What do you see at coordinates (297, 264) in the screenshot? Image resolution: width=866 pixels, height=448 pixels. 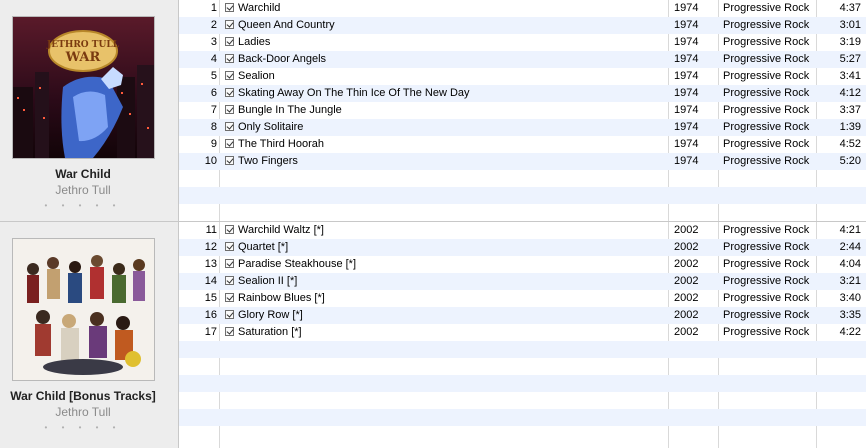 I see `track-name: Paradise Steakhouse [*]` at bounding box center [297, 264].